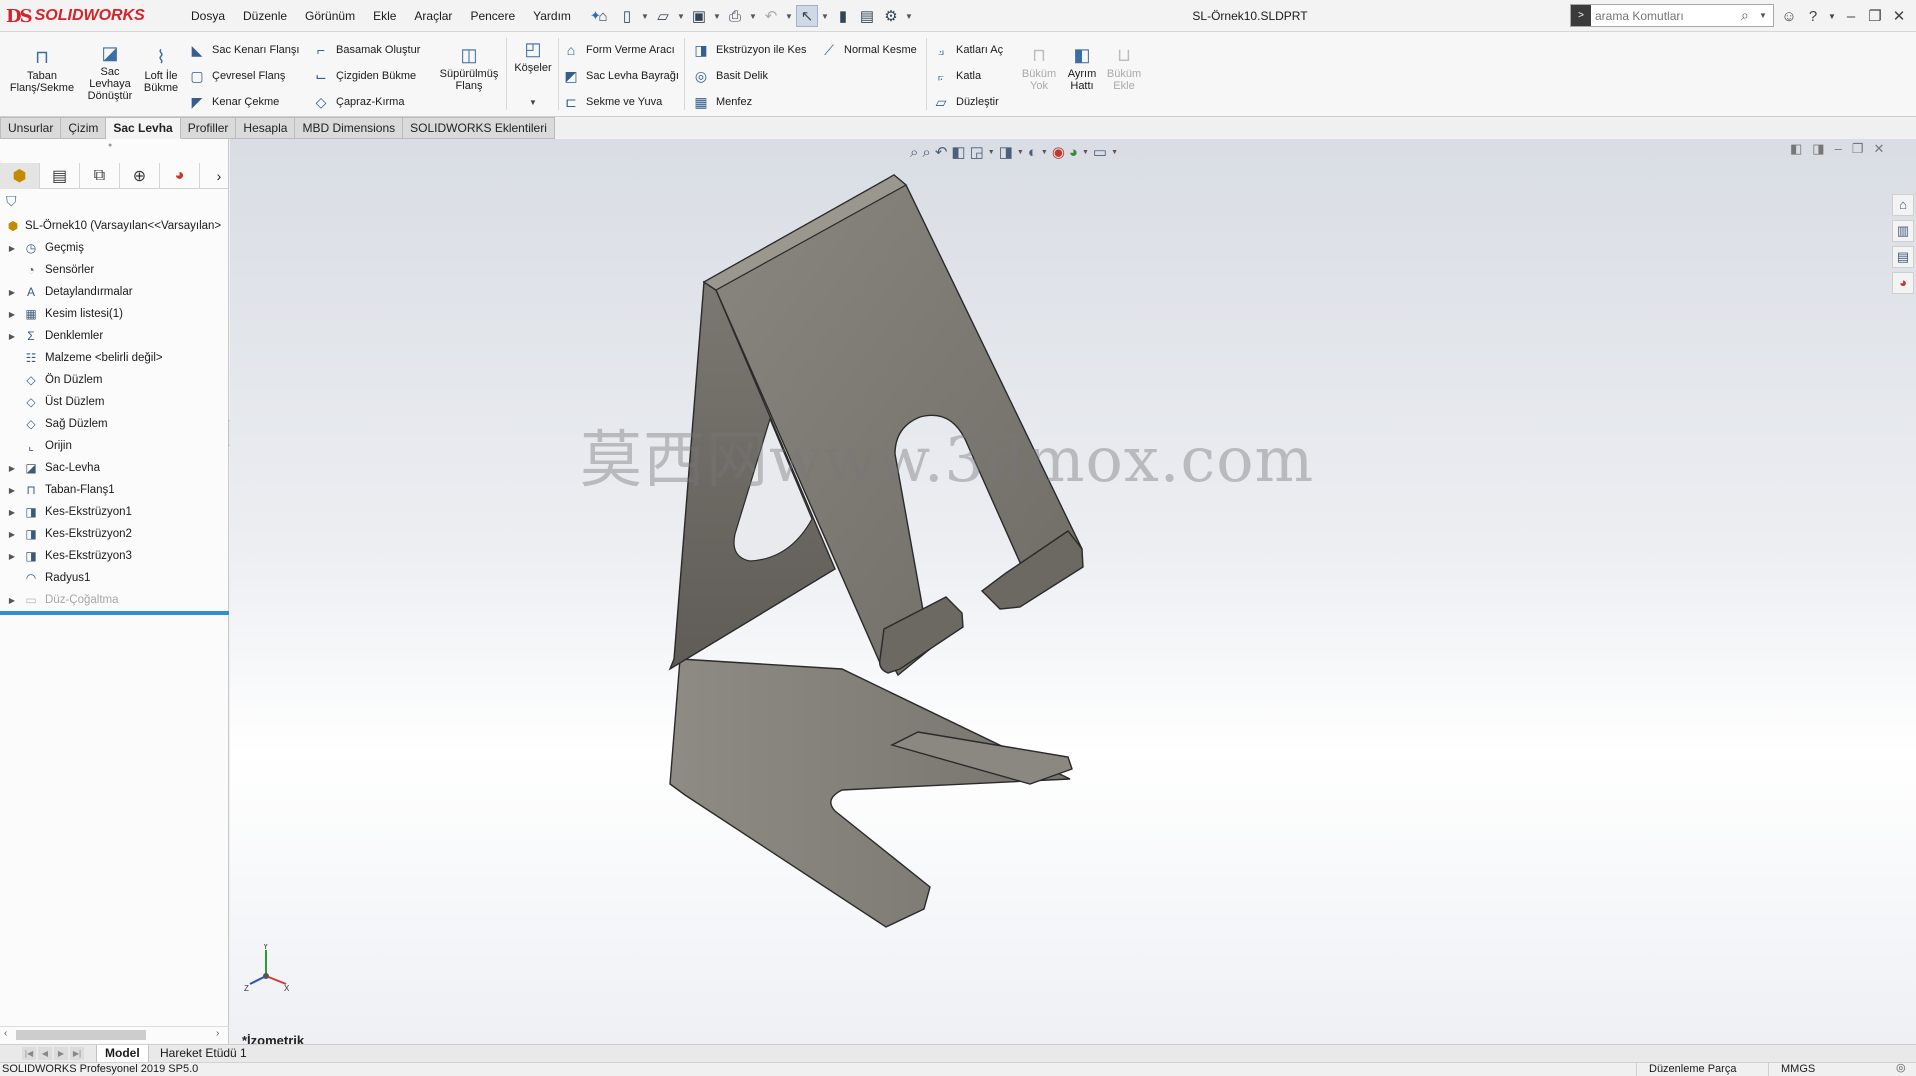 This screenshot has width=1916, height=1076. What do you see at coordinates (825, 16) in the screenshot?
I see `select-dropdown-icon: ▼` at bounding box center [825, 16].